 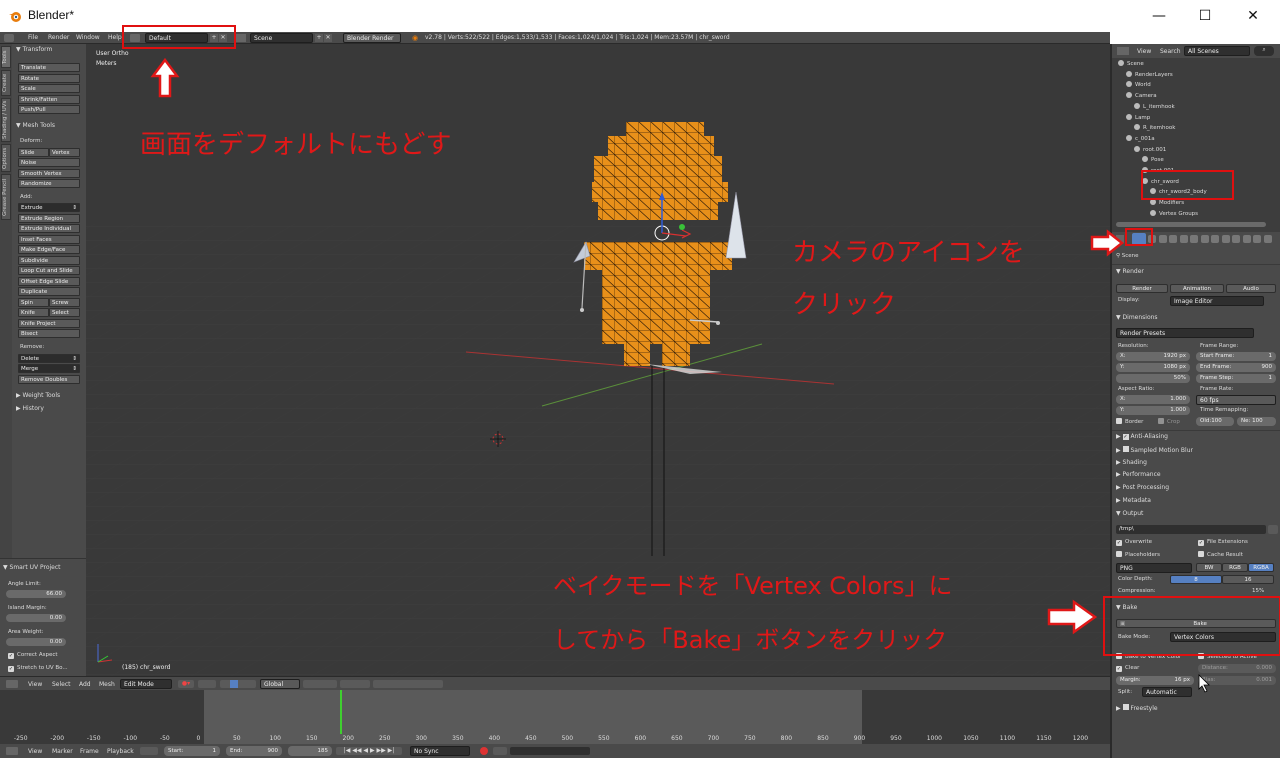 What do you see at coordinates (1141, 95) in the screenshot?
I see `outliner-item: Camera` at bounding box center [1141, 95].